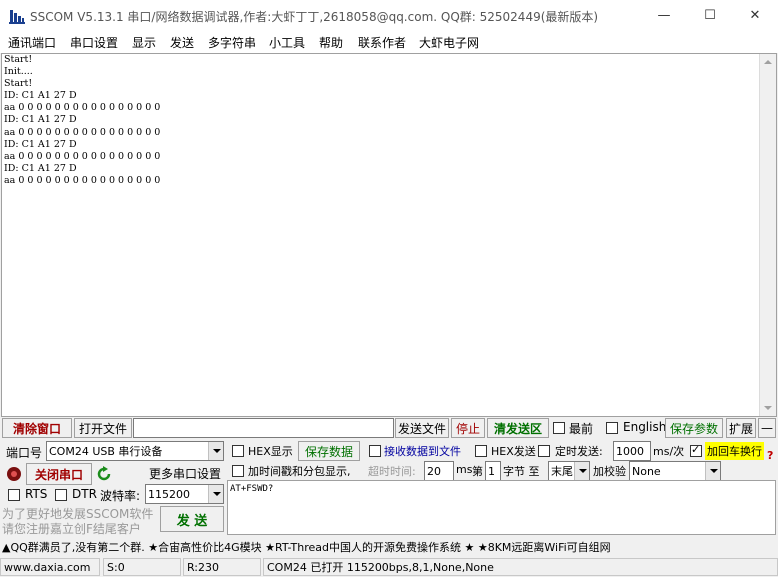  What do you see at coordinates (263, 428) in the screenshot?
I see `file-path-input` at bounding box center [263, 428].